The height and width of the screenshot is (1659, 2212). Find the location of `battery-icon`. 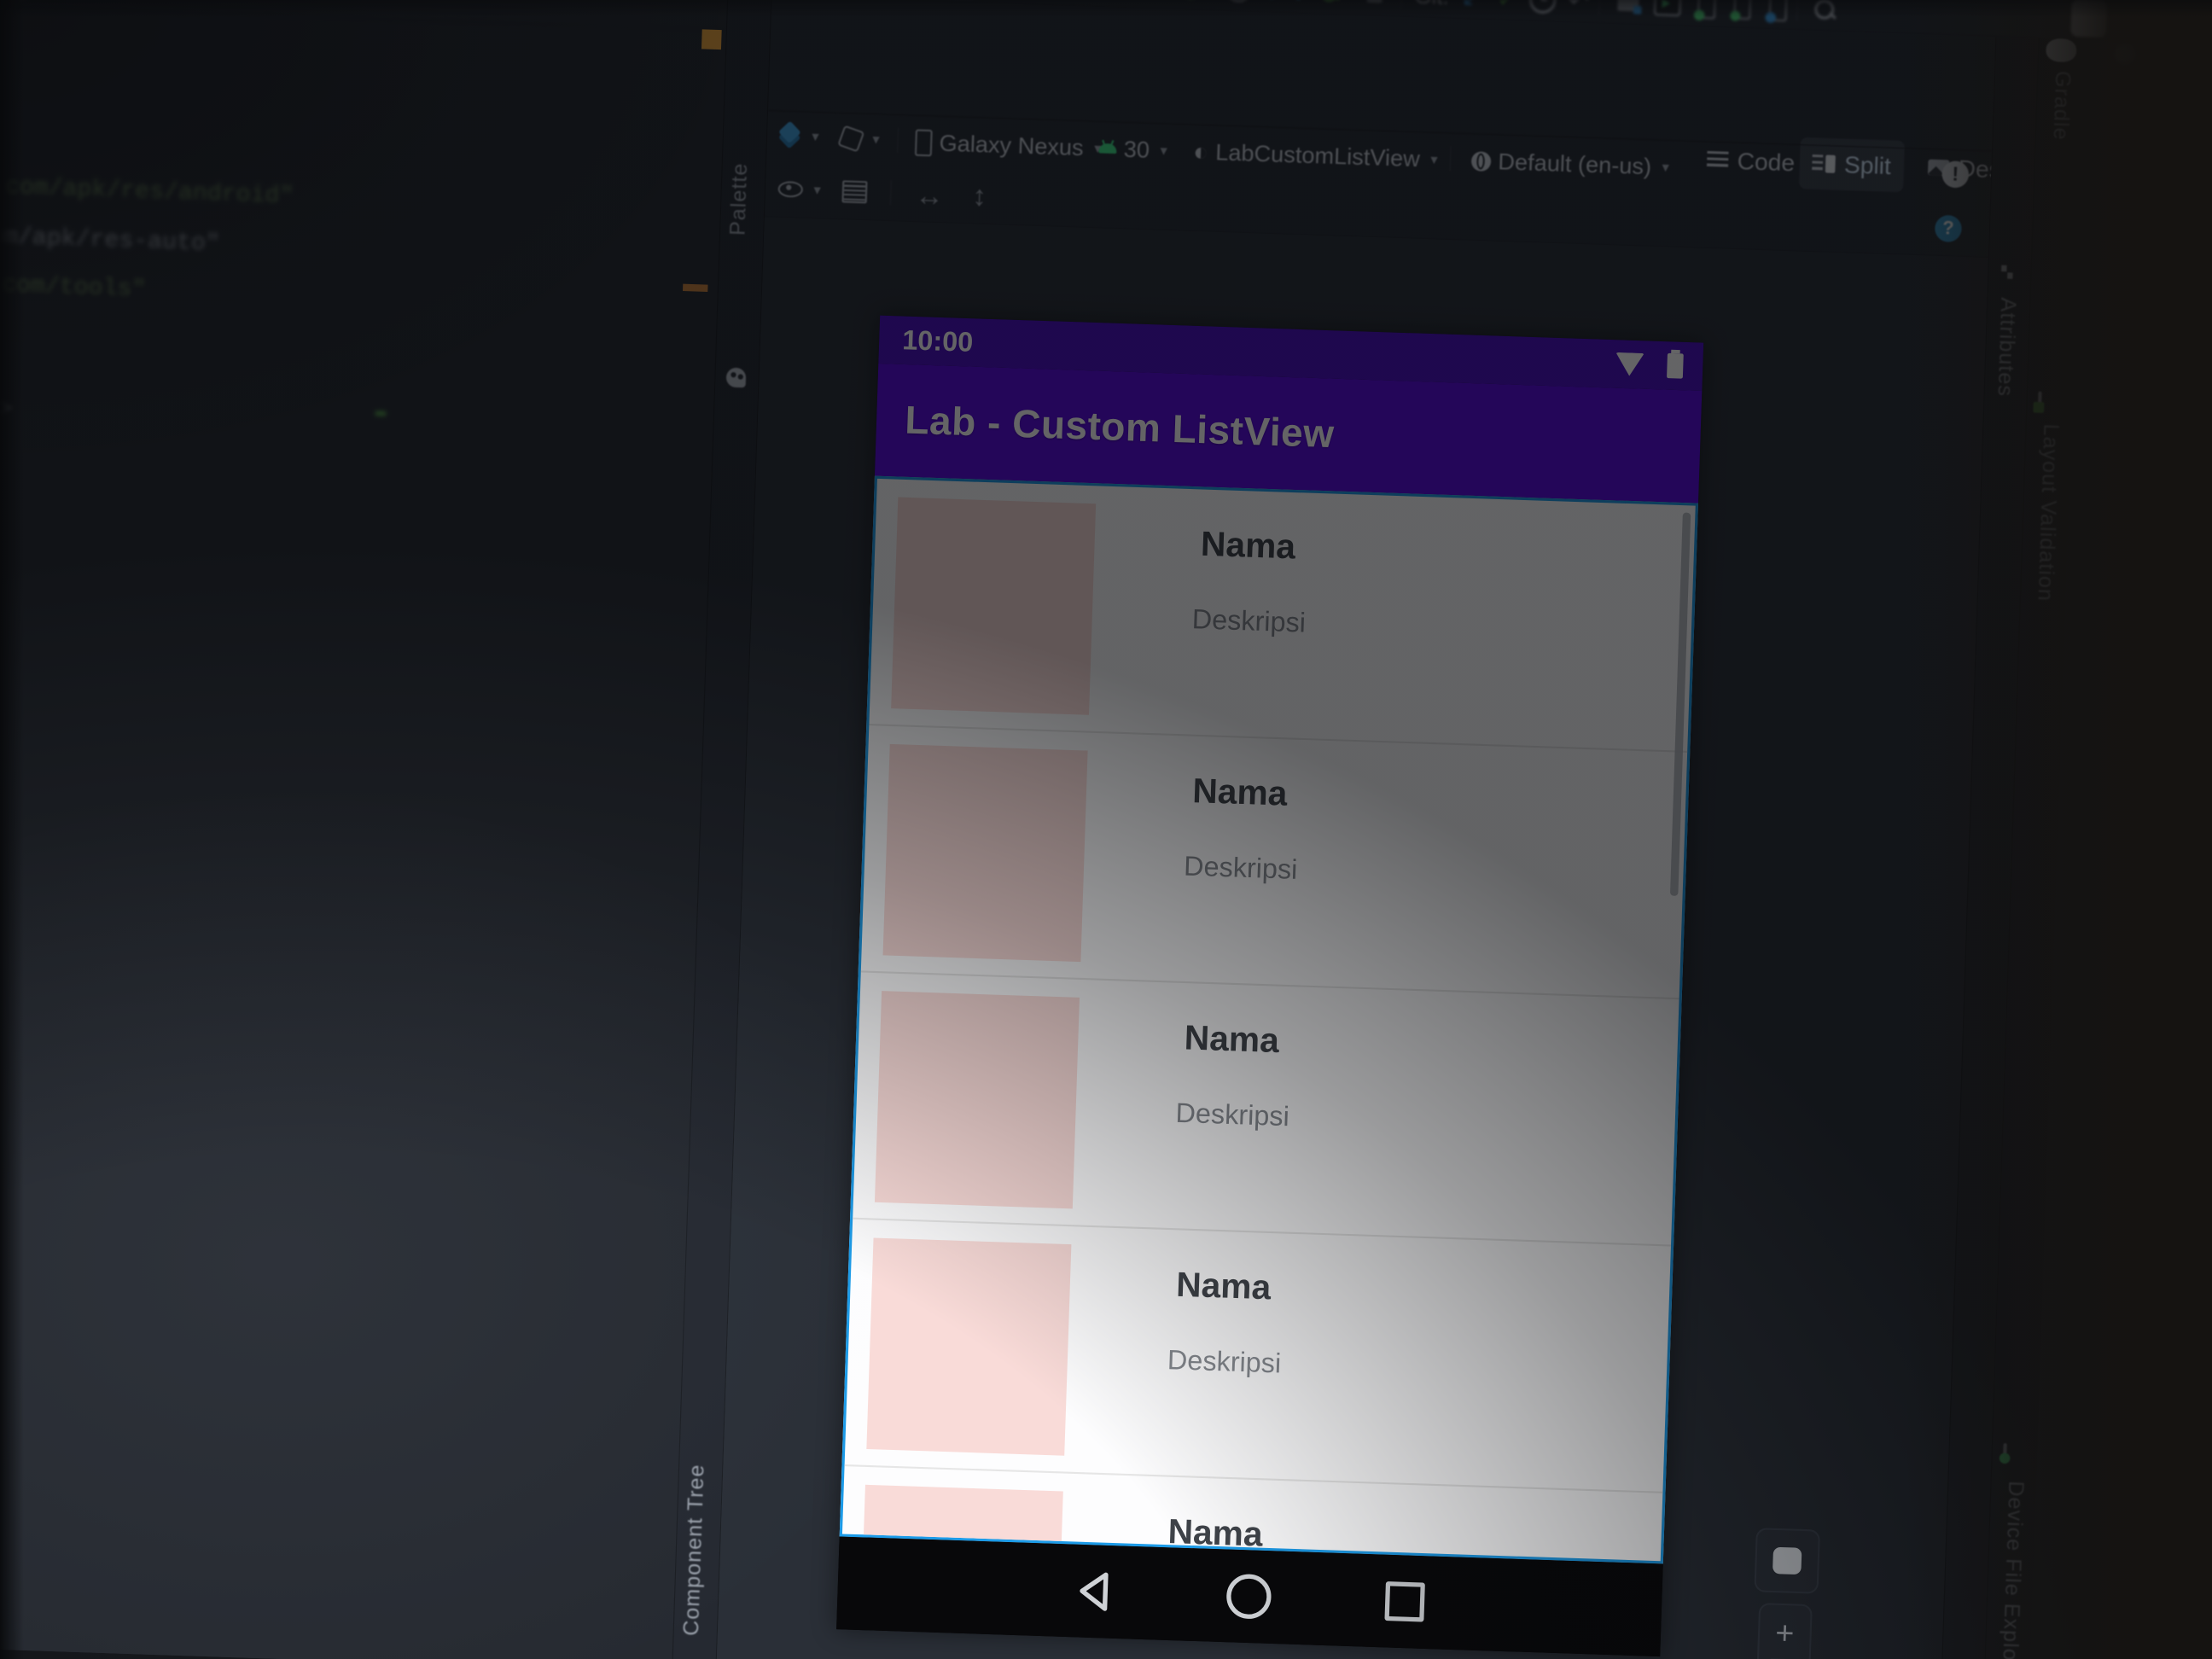

battery-icon is located at coordinates (1675, 365).